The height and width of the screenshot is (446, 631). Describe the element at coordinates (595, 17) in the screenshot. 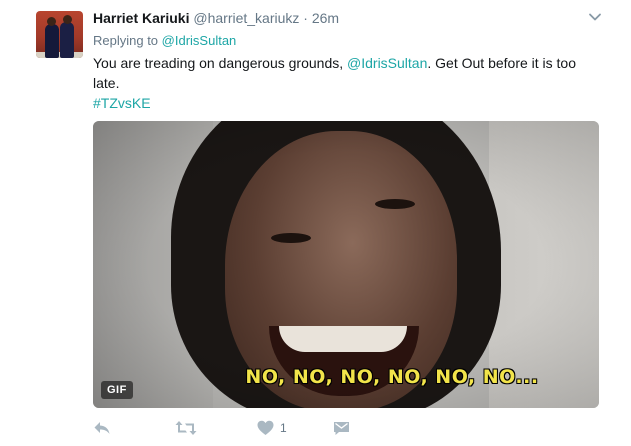

I see `chevron-down-icon` at that location.